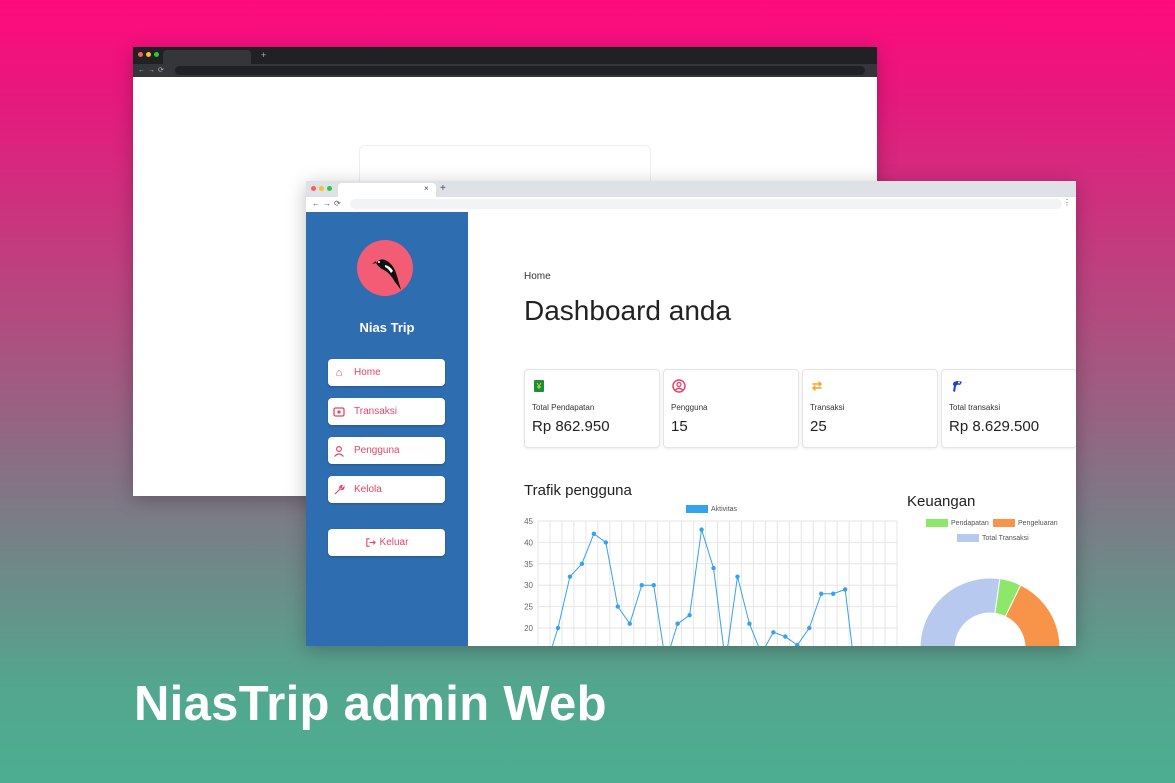 The height and width of the screenshot is (783, 1175). Describe the element at coordinates (367, 372) in the screenshot. I see `sidebar-item-label: Home` at that location.